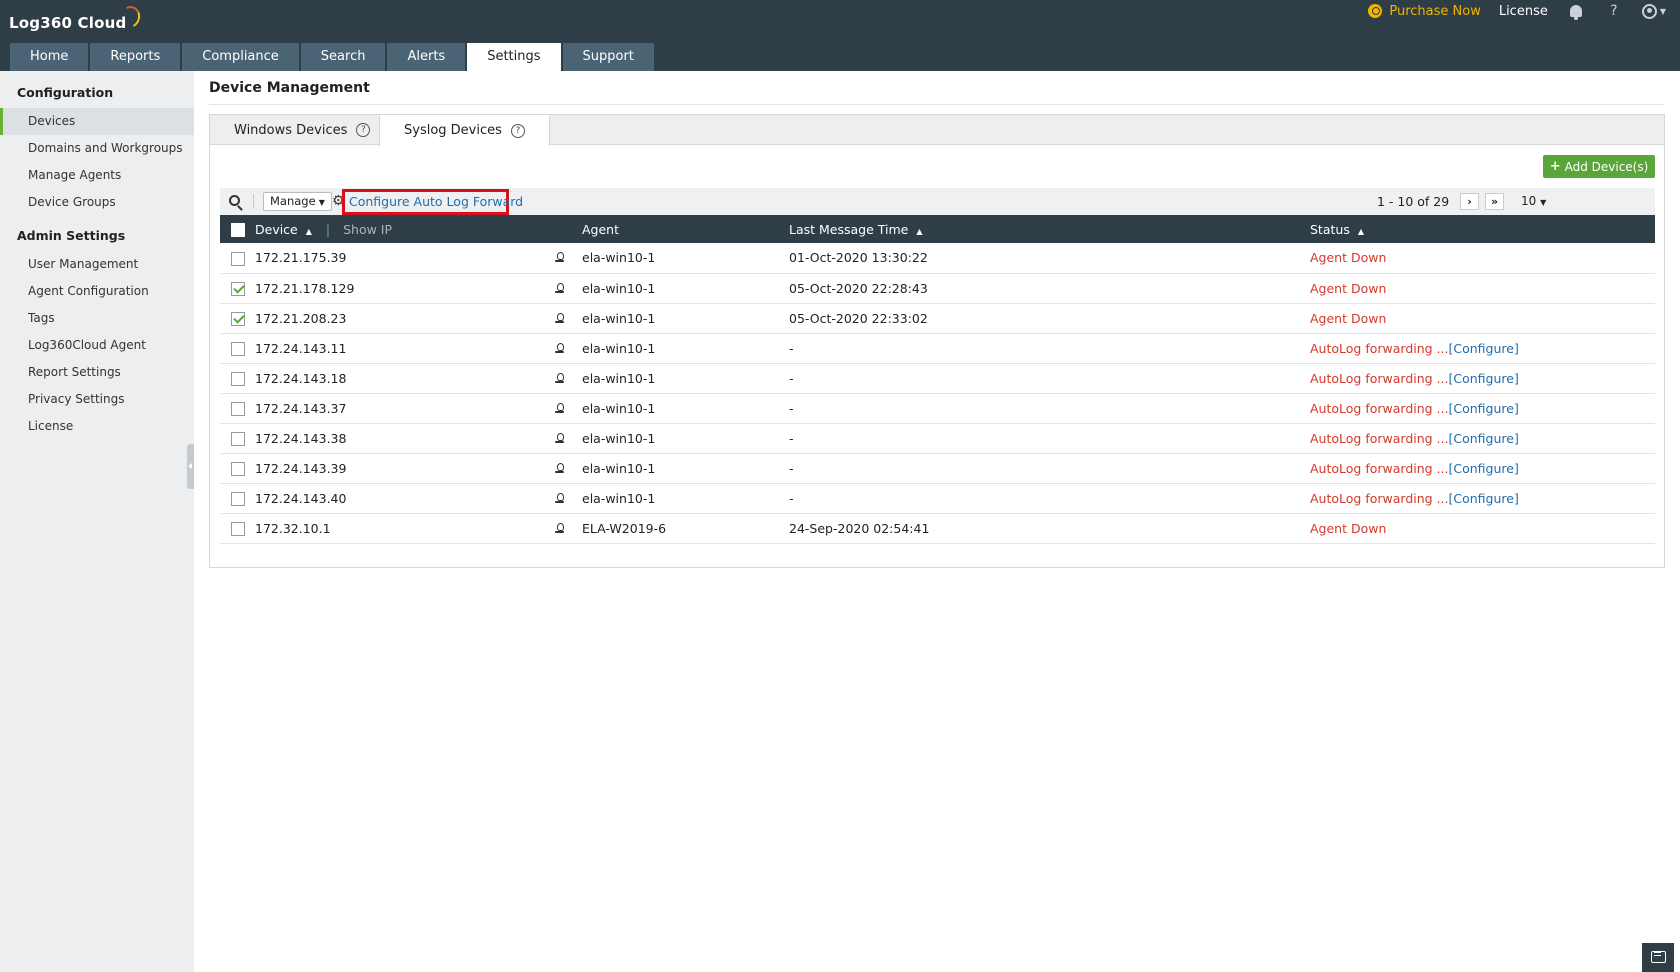  Describe the element at coordinates (300, 408) in the screenshot. I see `device-ip: 172.24.143.37` at that location.